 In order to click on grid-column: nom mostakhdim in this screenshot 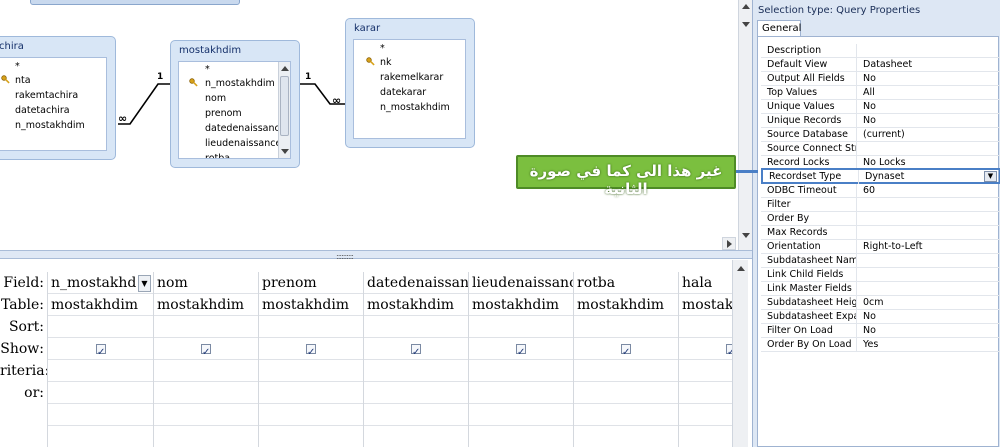, I will do `click(205, 359)`.